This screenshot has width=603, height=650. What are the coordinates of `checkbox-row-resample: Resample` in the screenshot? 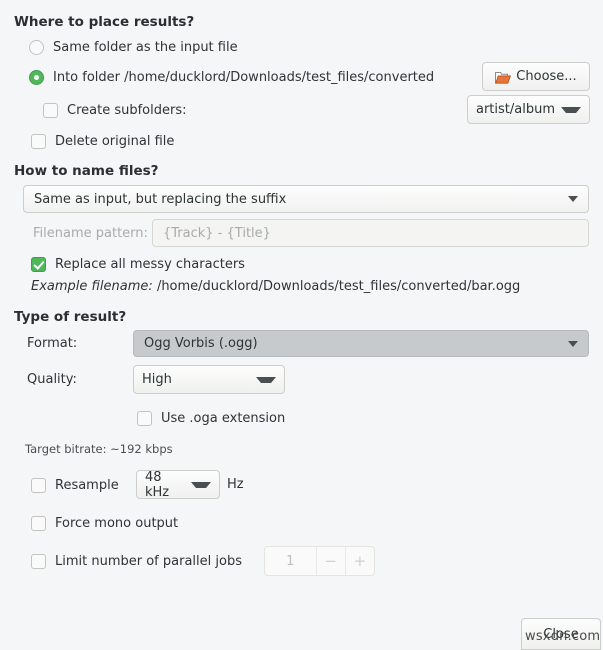 It's located at (75, 485).